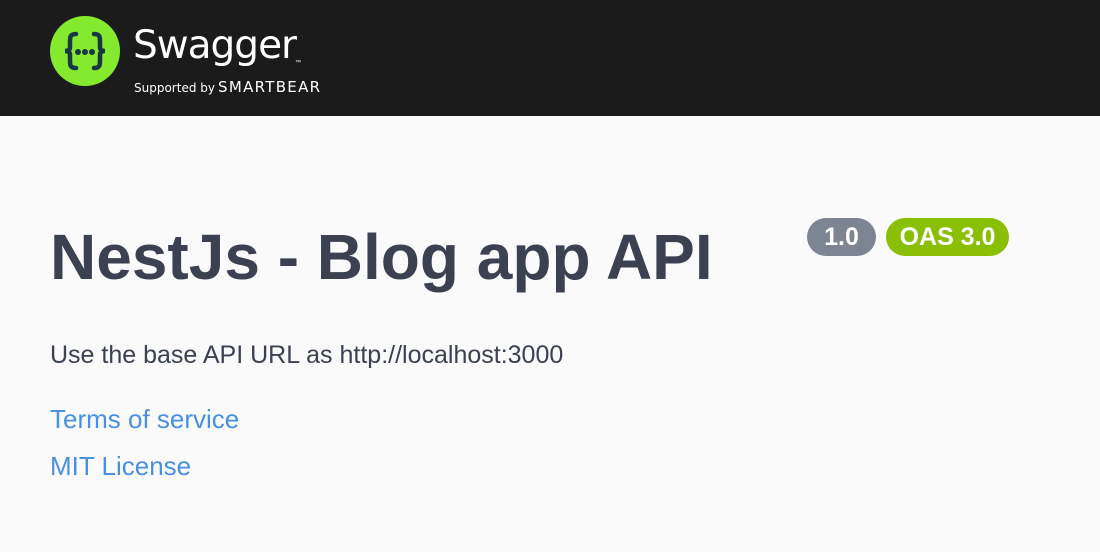 The width and height of the screenshot is (1100, 552). I want to click on swagger-logo-link: Swagger ™ Supported by SMARTBEAR, so click(200, 58).